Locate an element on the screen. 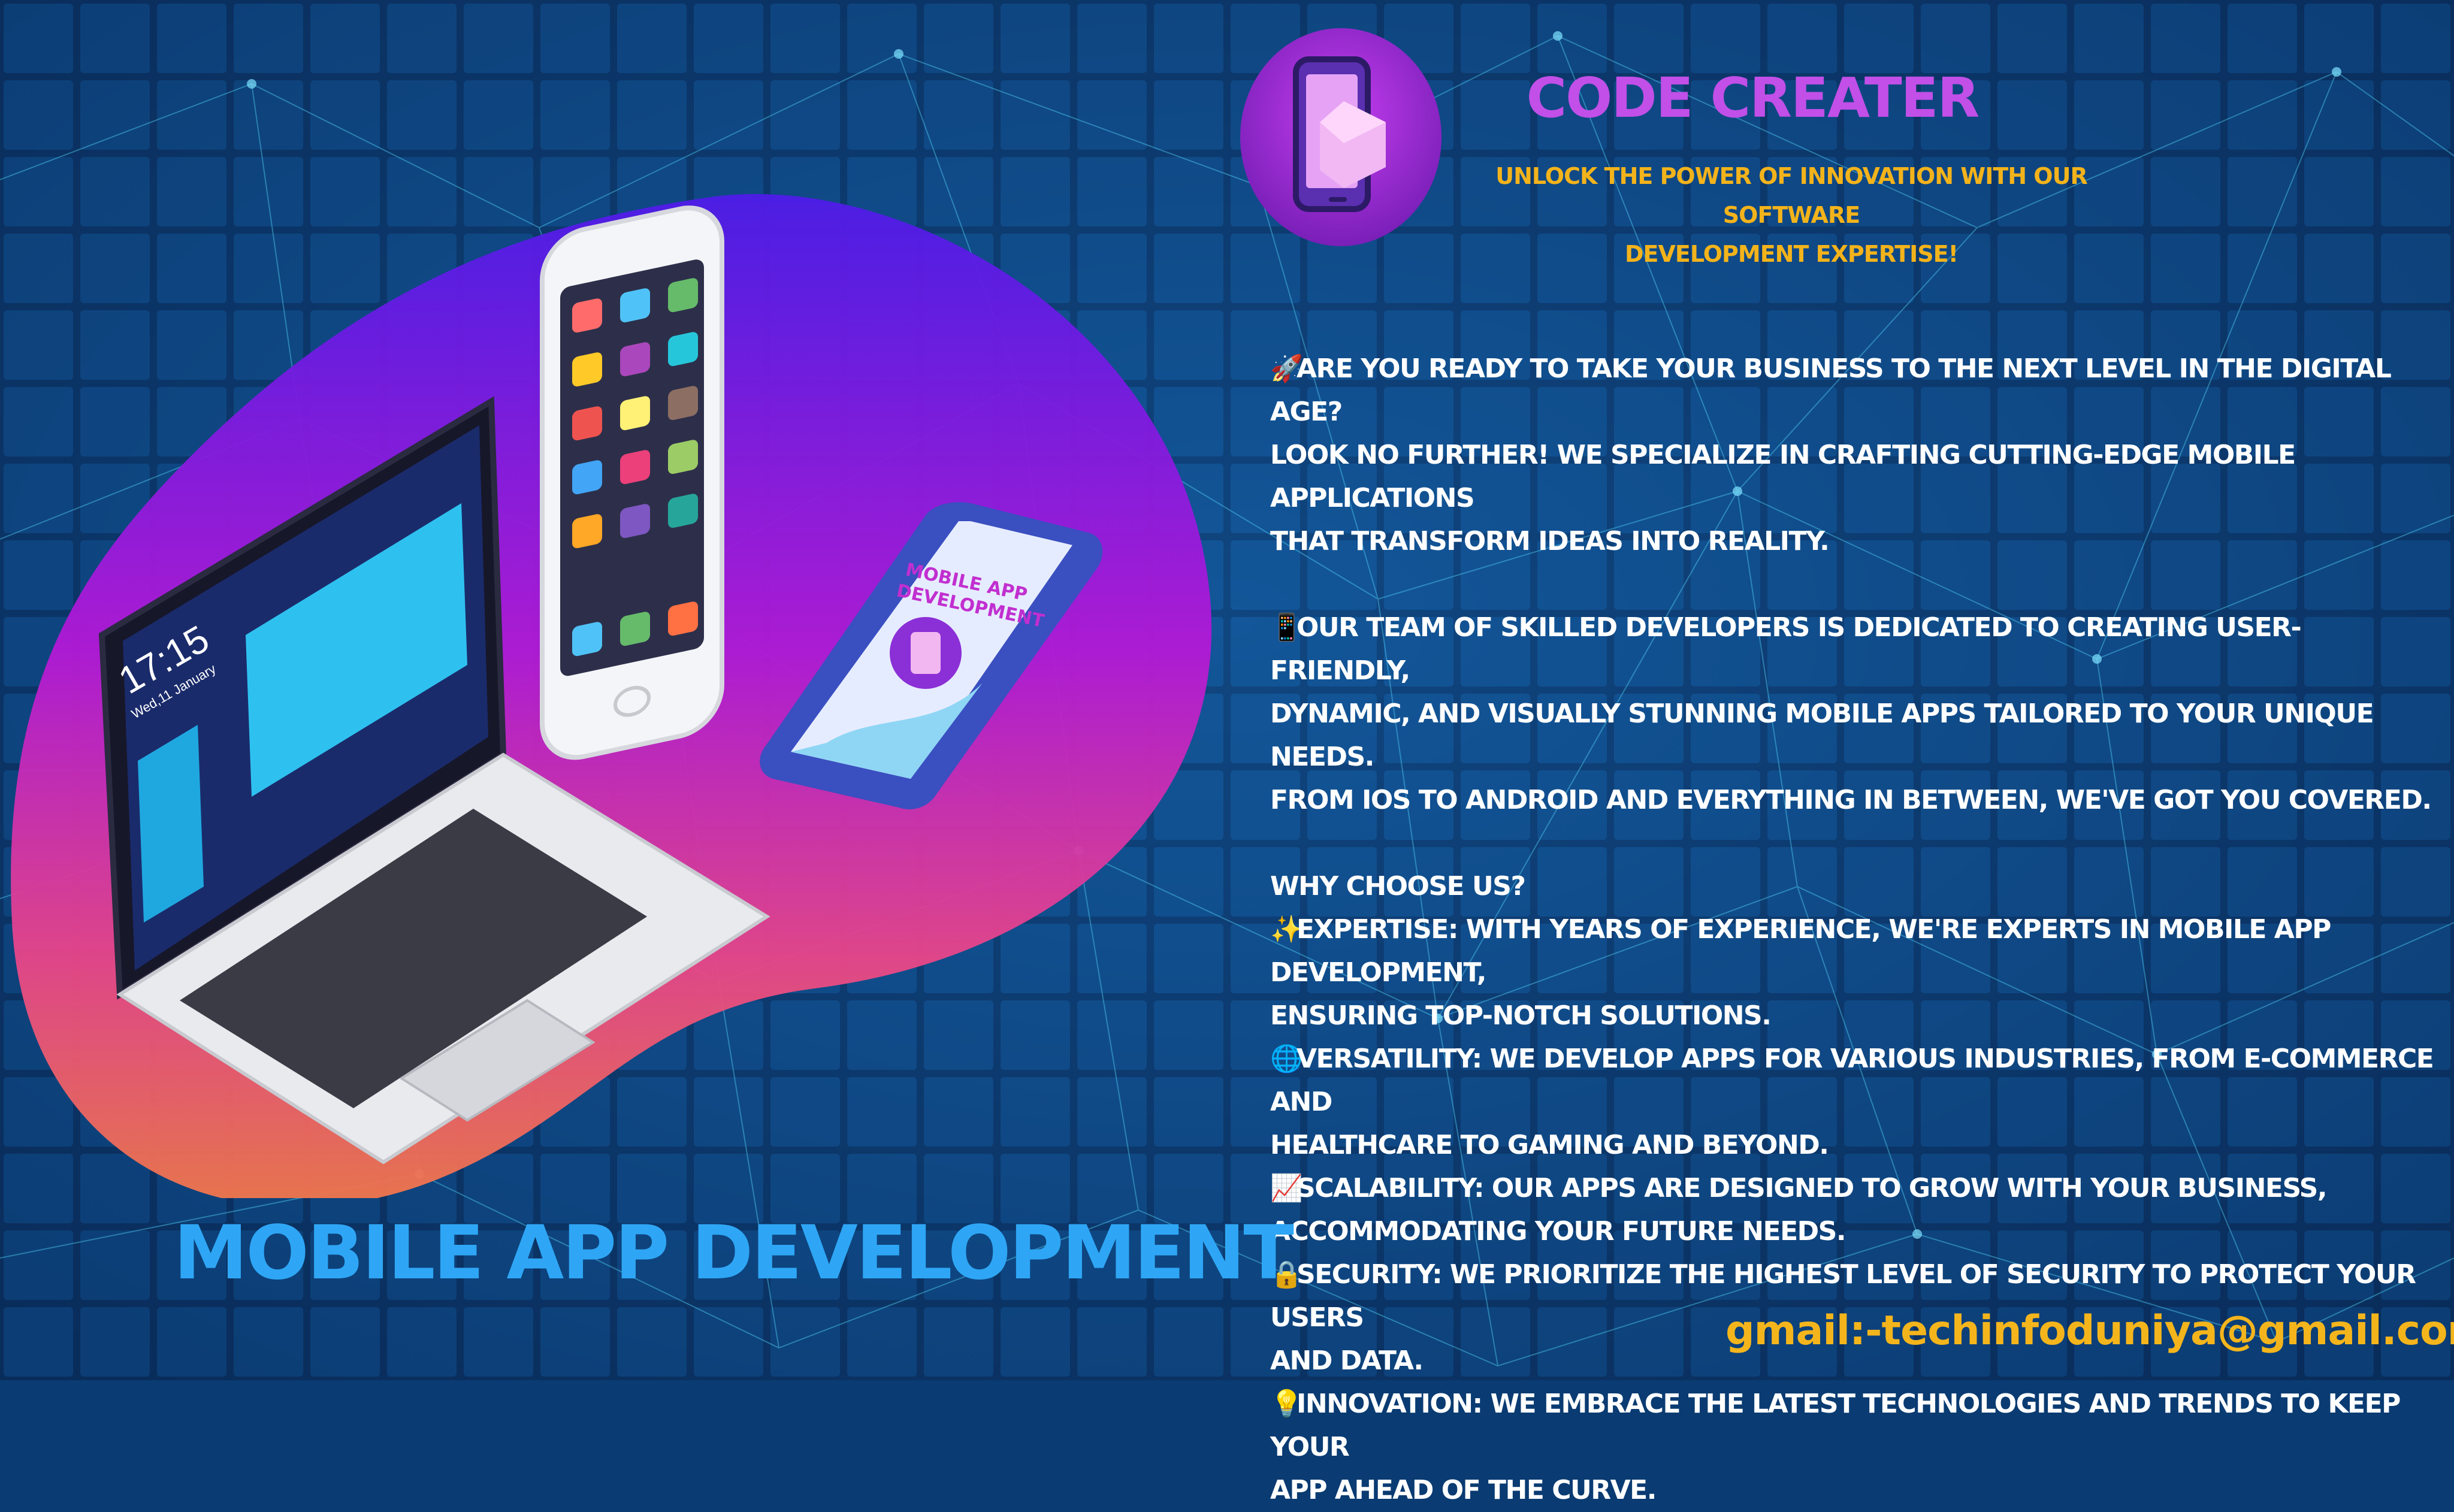 The image size is (2454, 1512). why-item-line2: ENSURING TOP-NOTCH SOLUTIONS. is located at coordinates (1521, 1015).